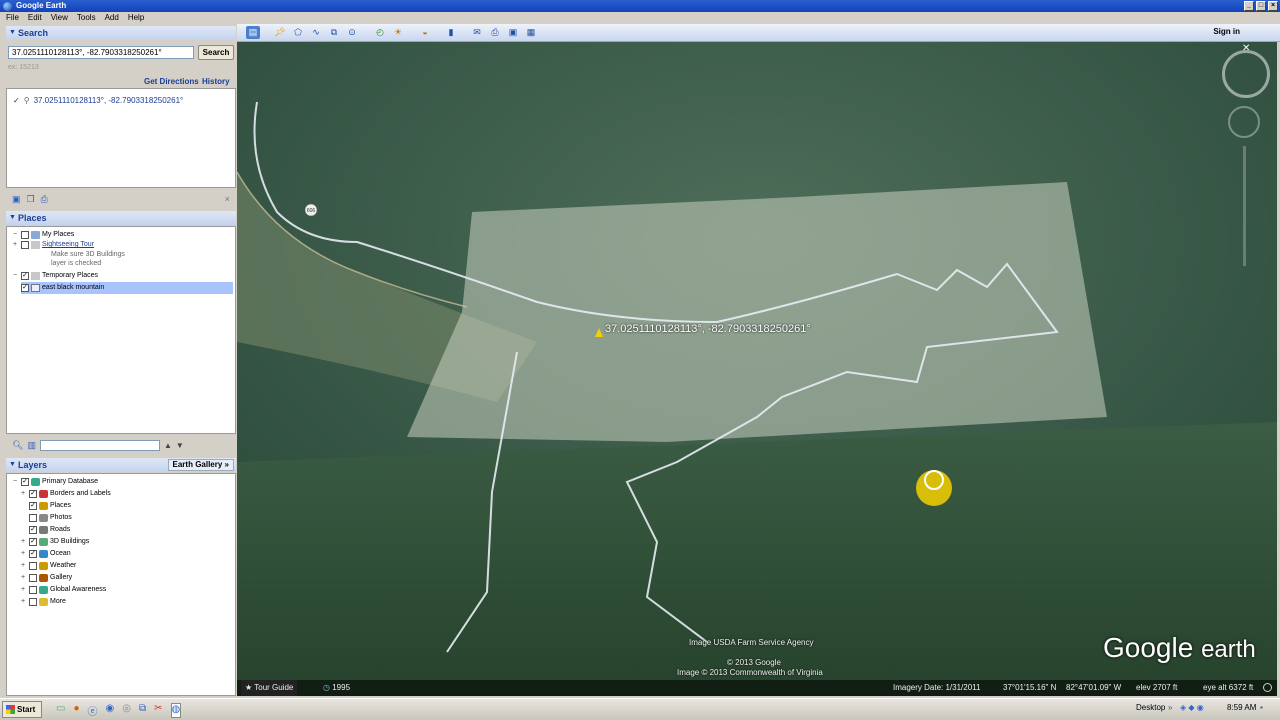 The height and width of the screenshot is (720, 1280). What do you see at coordinates (45, 578) in the screenshot?
I see `layer-item: + Gallery` at bounding box center [45, 578].